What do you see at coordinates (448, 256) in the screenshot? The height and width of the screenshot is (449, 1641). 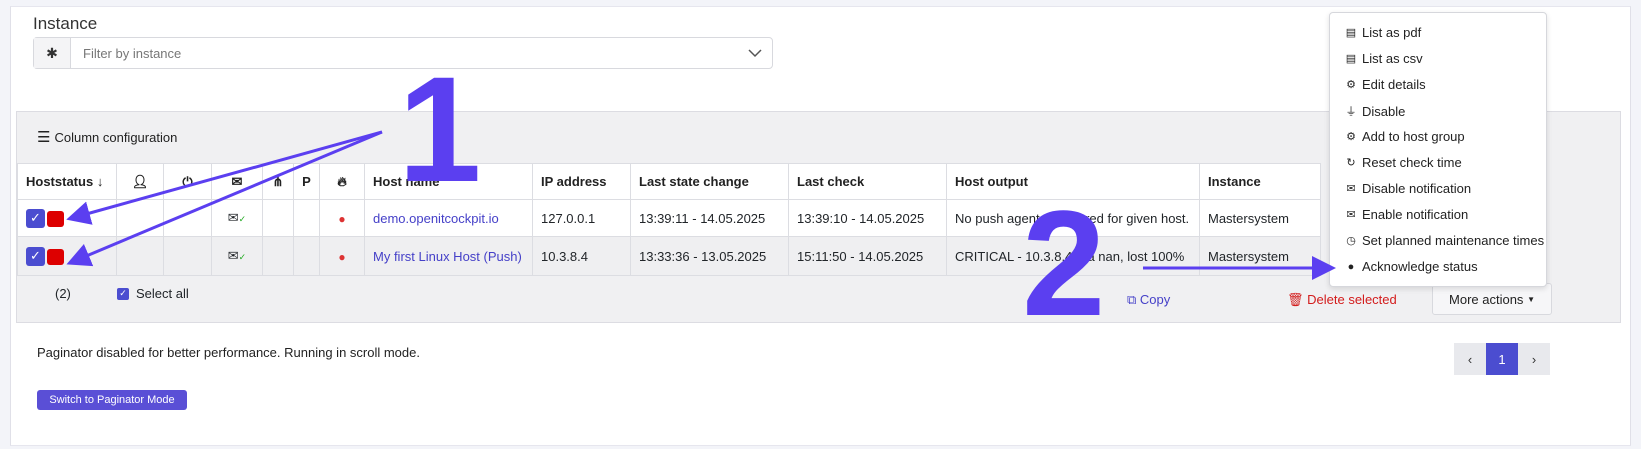 I see `host-name-link: My first Linux Host (Push)` at bounding box center [448, 256].